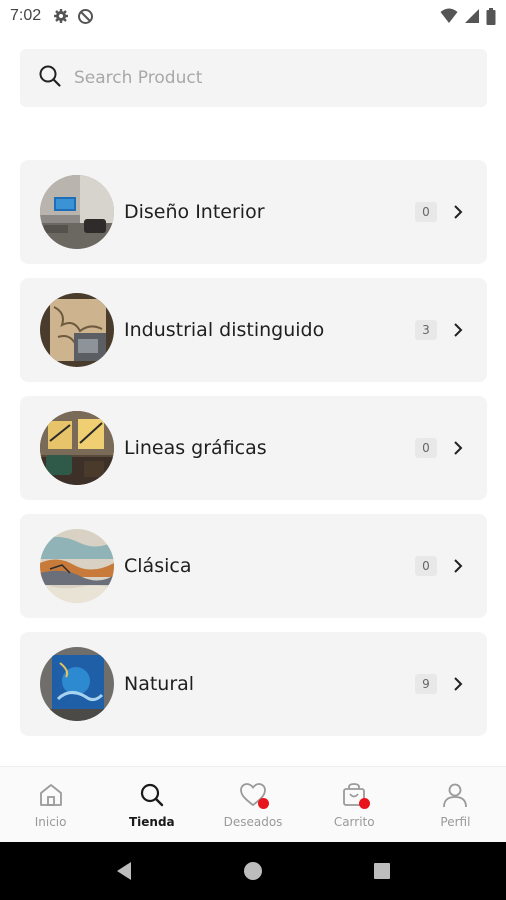 The width and height of the screenshot is (506, 900). I want to click on category-count-badge: 9, so click(426, 684).